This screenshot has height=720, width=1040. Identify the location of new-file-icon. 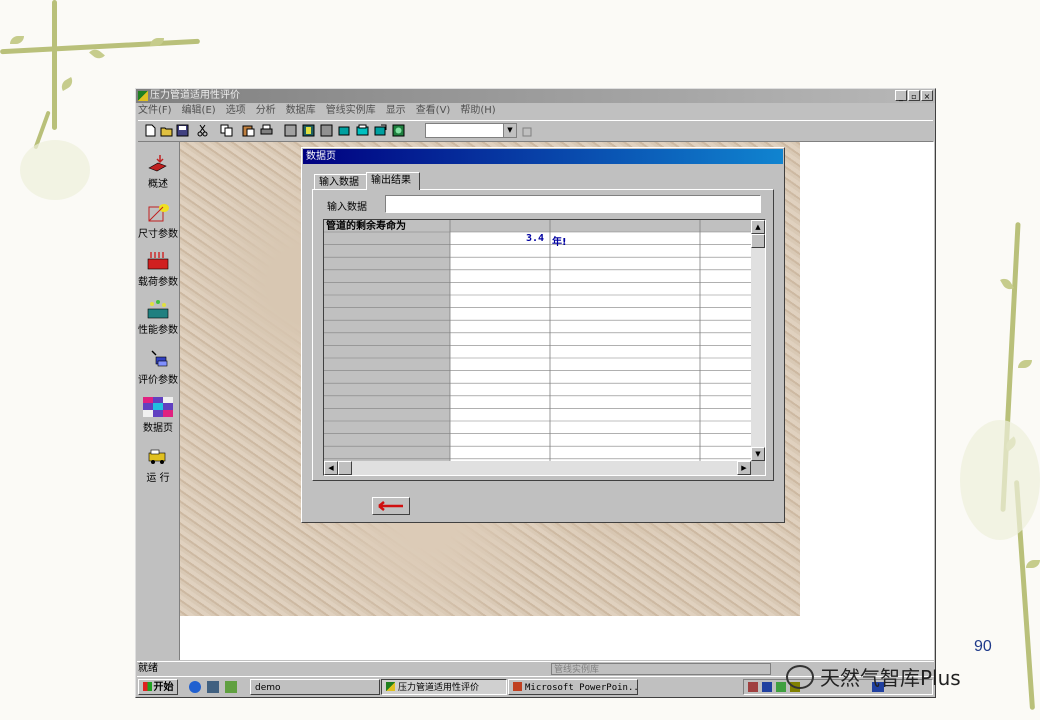
(150, 130).